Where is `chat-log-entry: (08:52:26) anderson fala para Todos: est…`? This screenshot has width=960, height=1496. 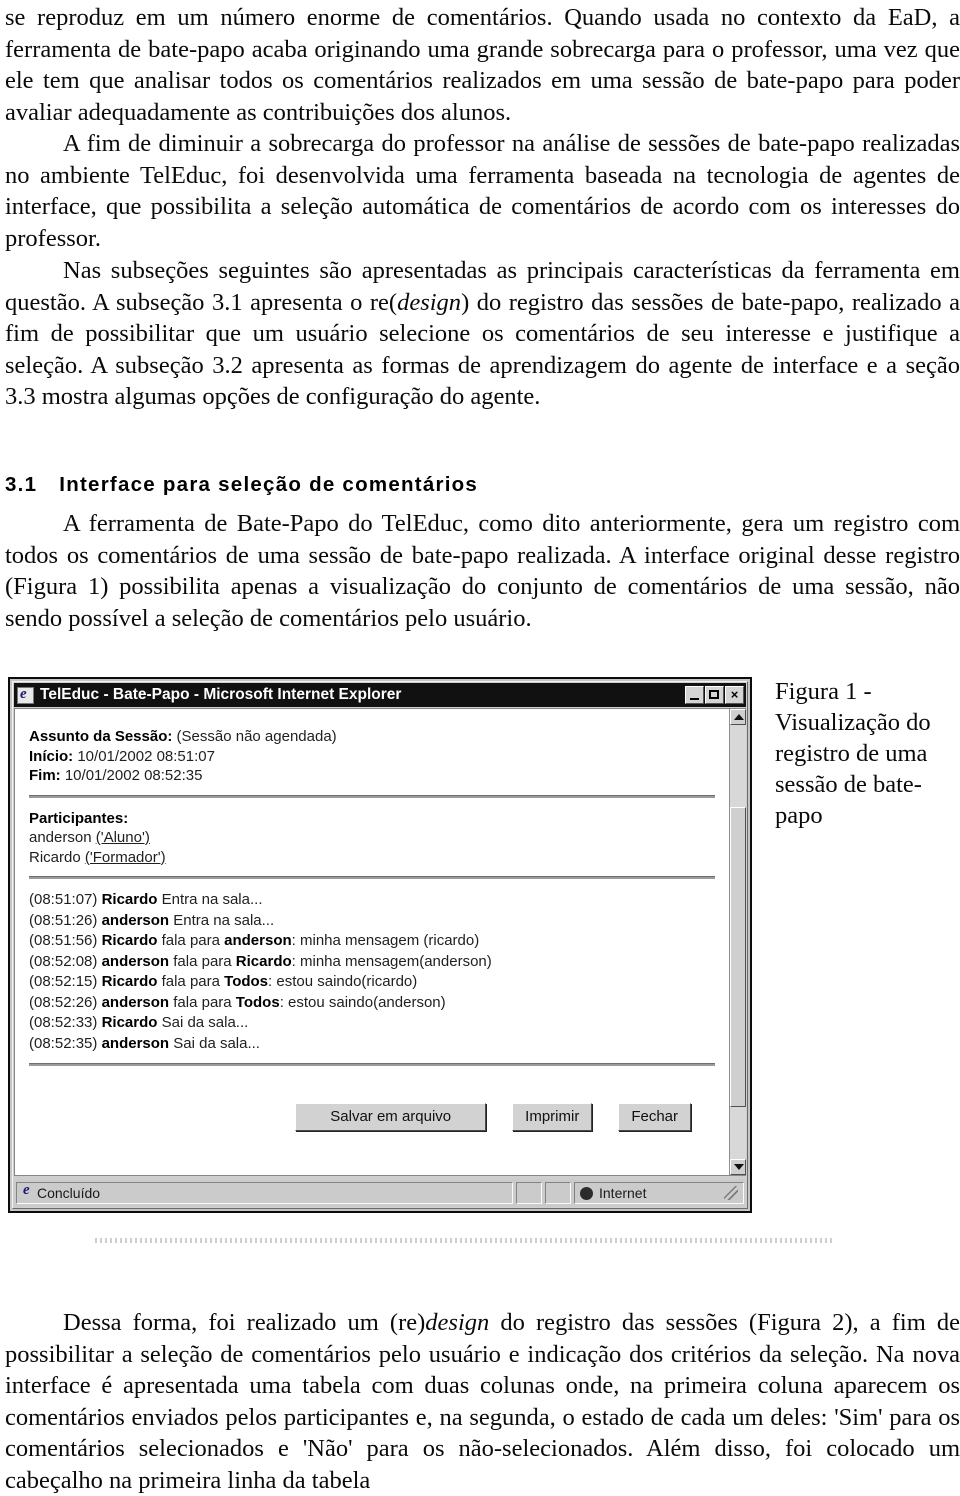 chat-log-entry: (08:52:26) anderson fala para Todos: est… is located at coordinates (372, 1003).